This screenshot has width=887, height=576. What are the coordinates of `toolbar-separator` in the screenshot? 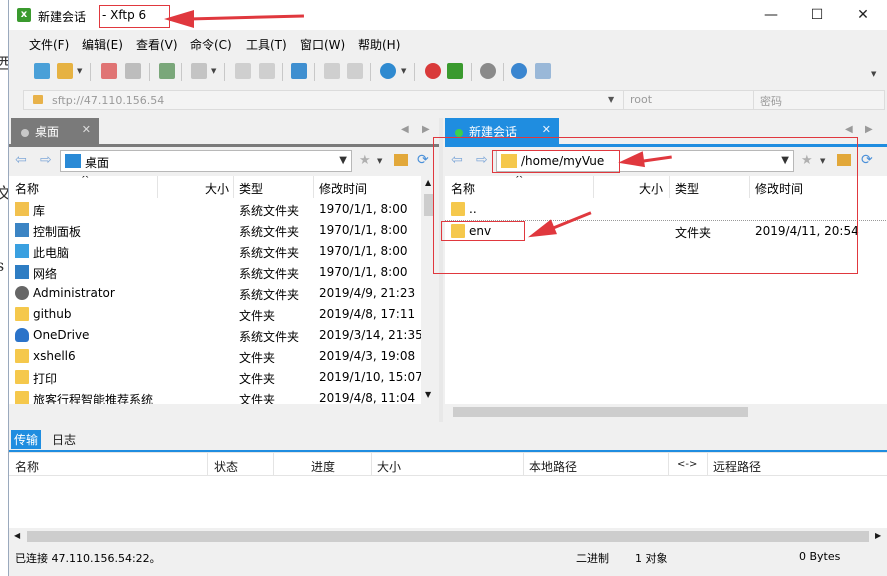 It's located at (149, 72).